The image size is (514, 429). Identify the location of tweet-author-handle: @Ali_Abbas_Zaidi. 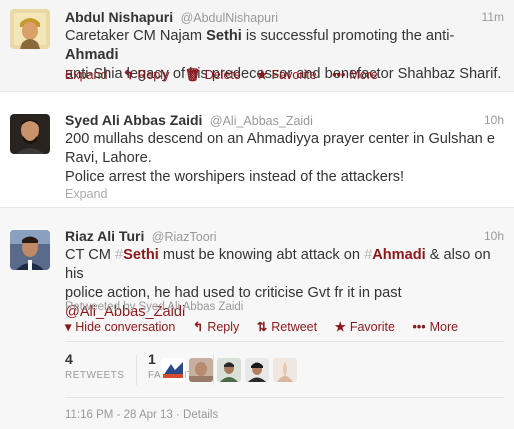
(261, 121).